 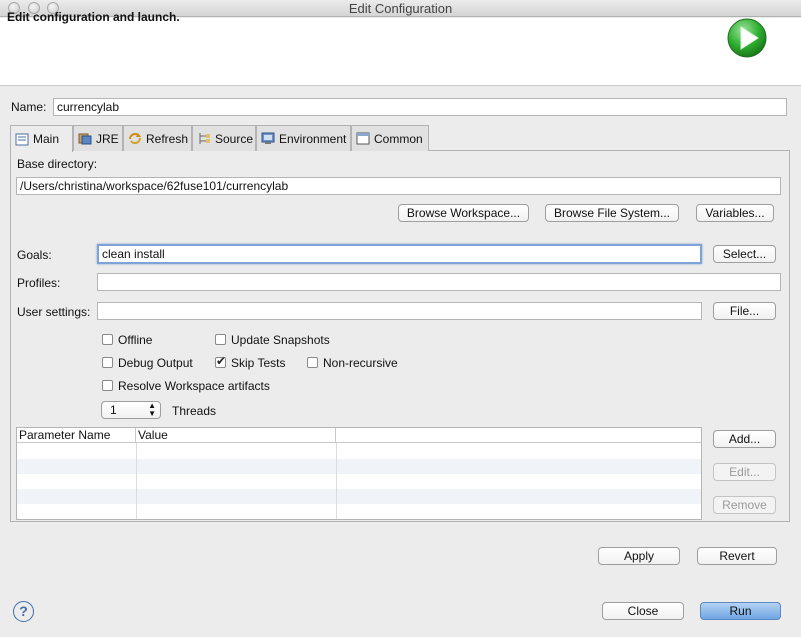 I want to click on tab-main: Main, so click(x=41, y=138).